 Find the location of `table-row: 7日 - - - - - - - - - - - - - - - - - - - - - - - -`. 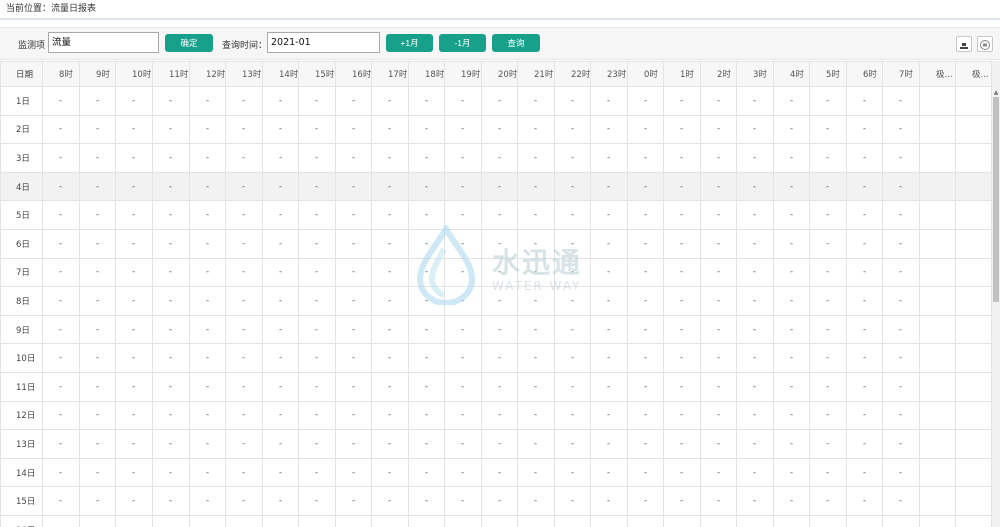

table-row: 7日 - - - - - - - - - - - - - - - - - - - - - - - - is located at coordinates (496, 272).